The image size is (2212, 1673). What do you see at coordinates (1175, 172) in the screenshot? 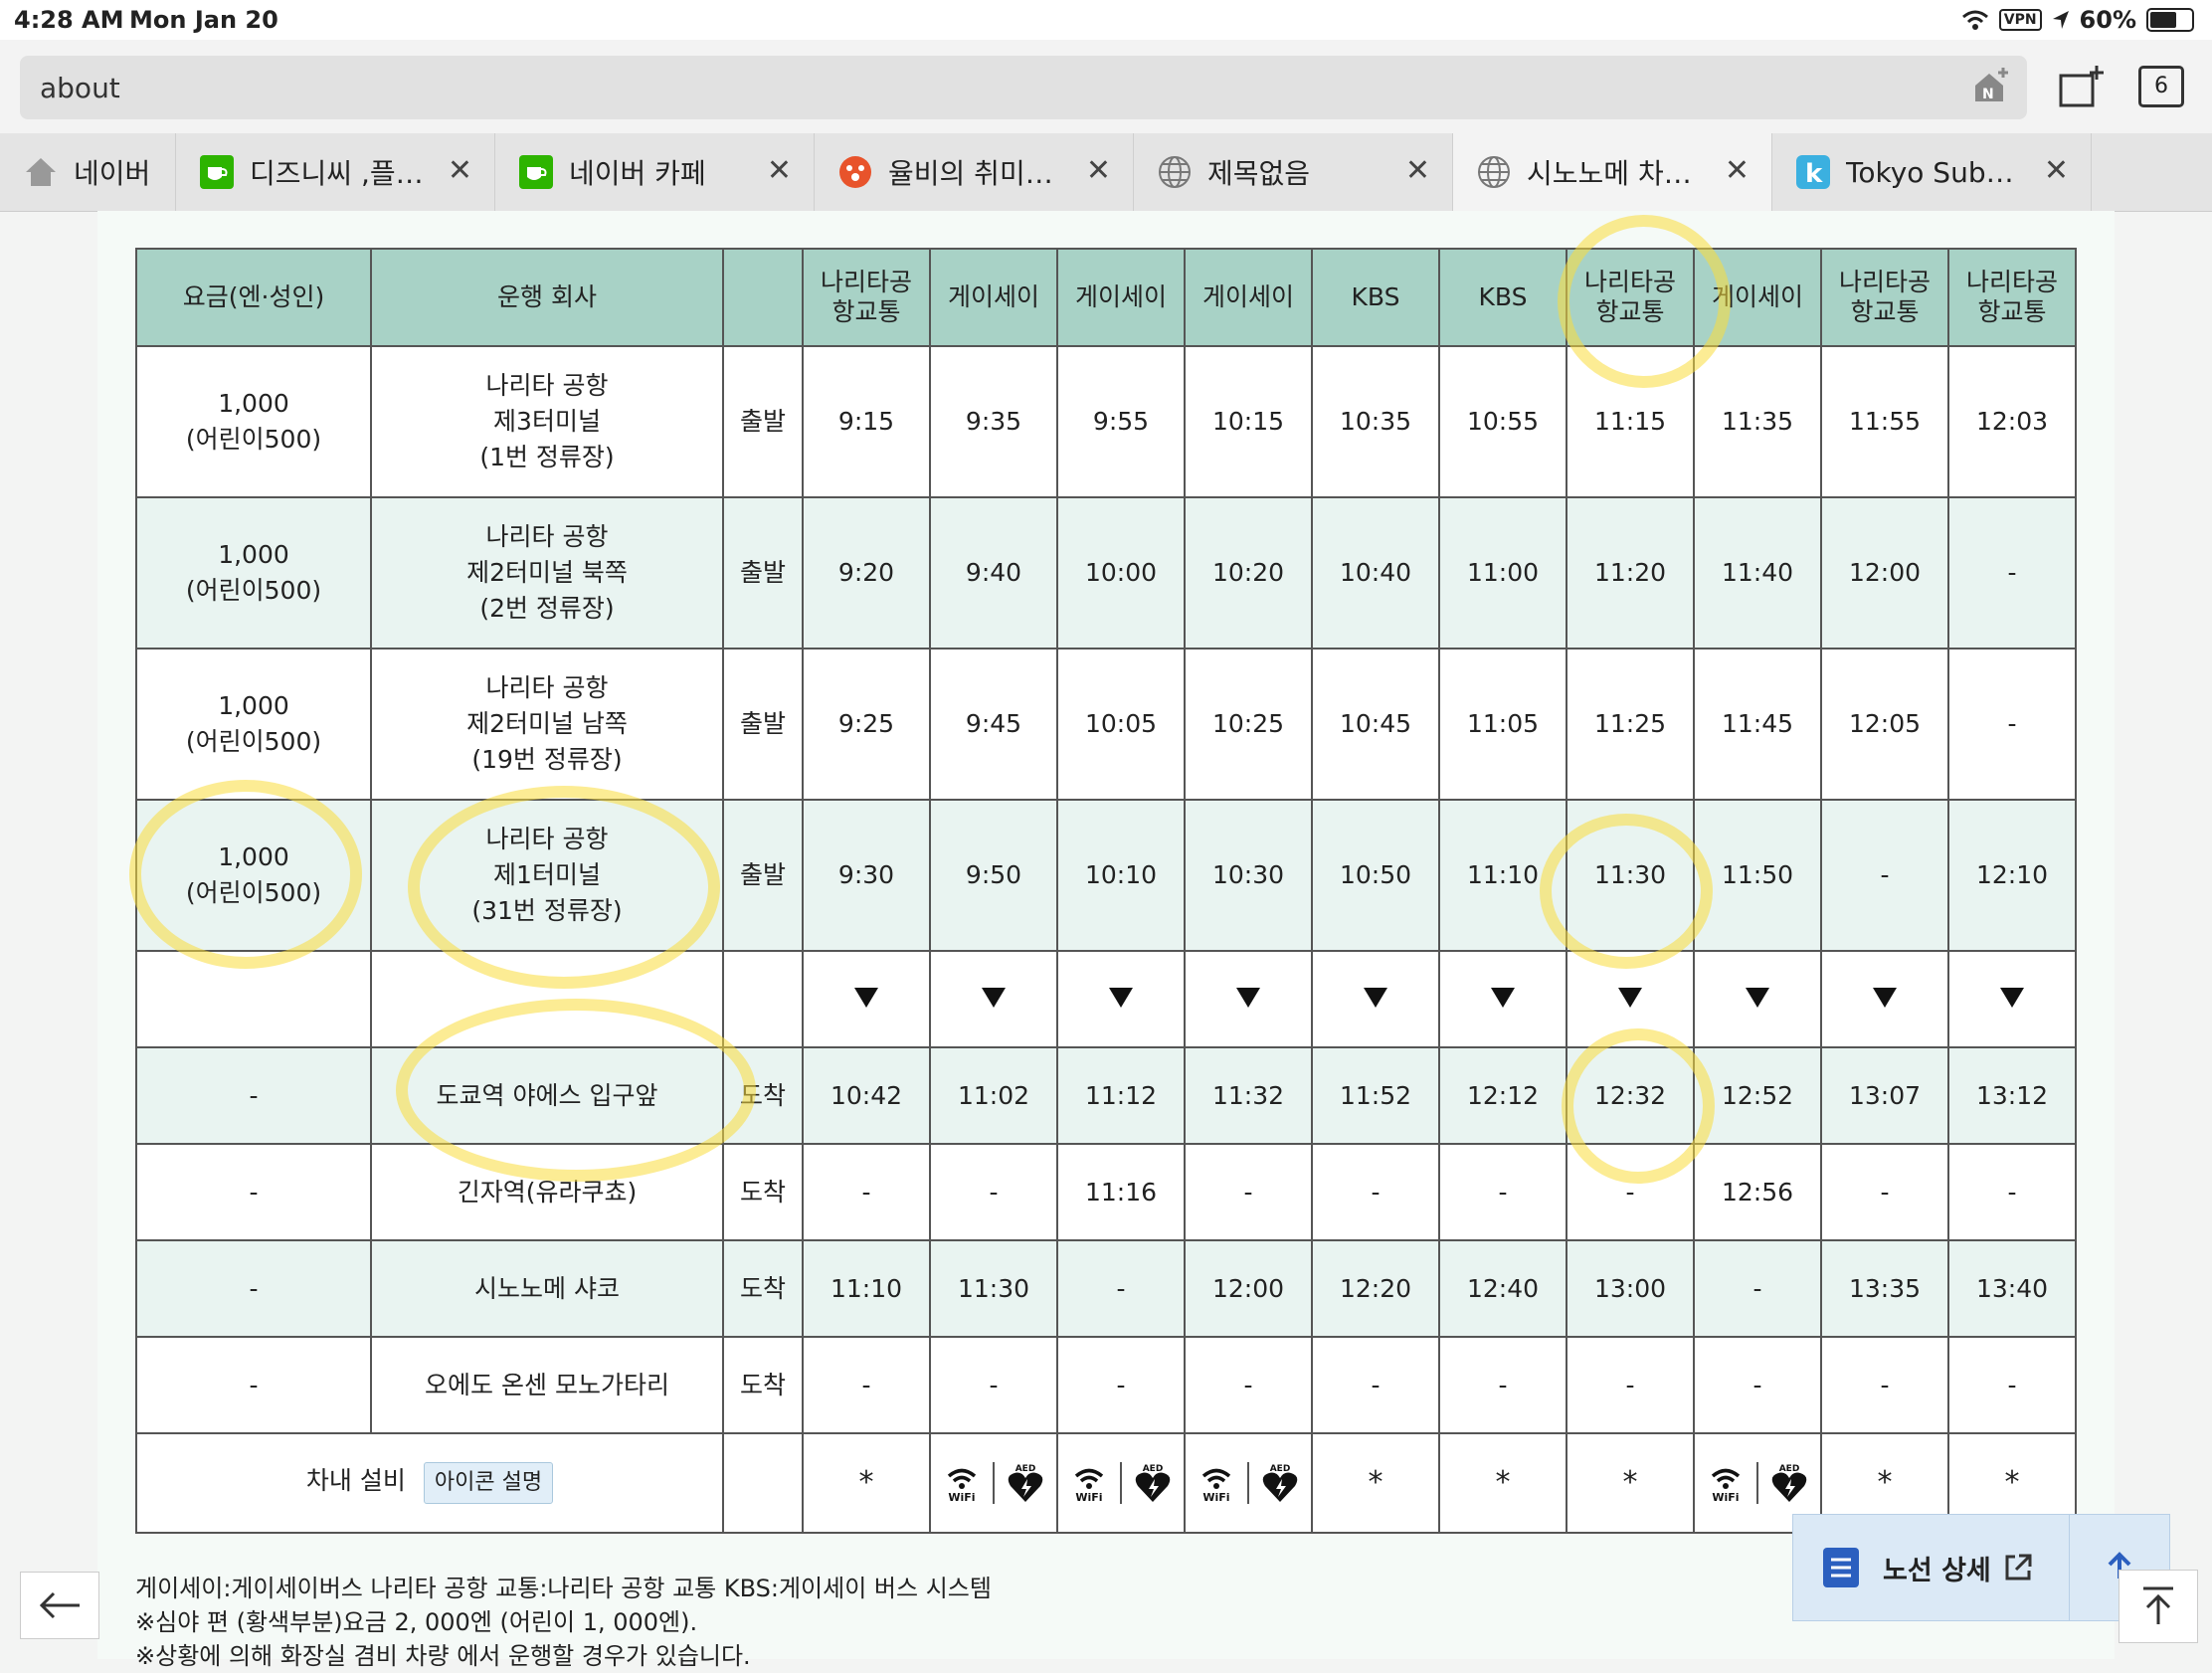
I see `globe-icon` at bounding box center [1175, 172].